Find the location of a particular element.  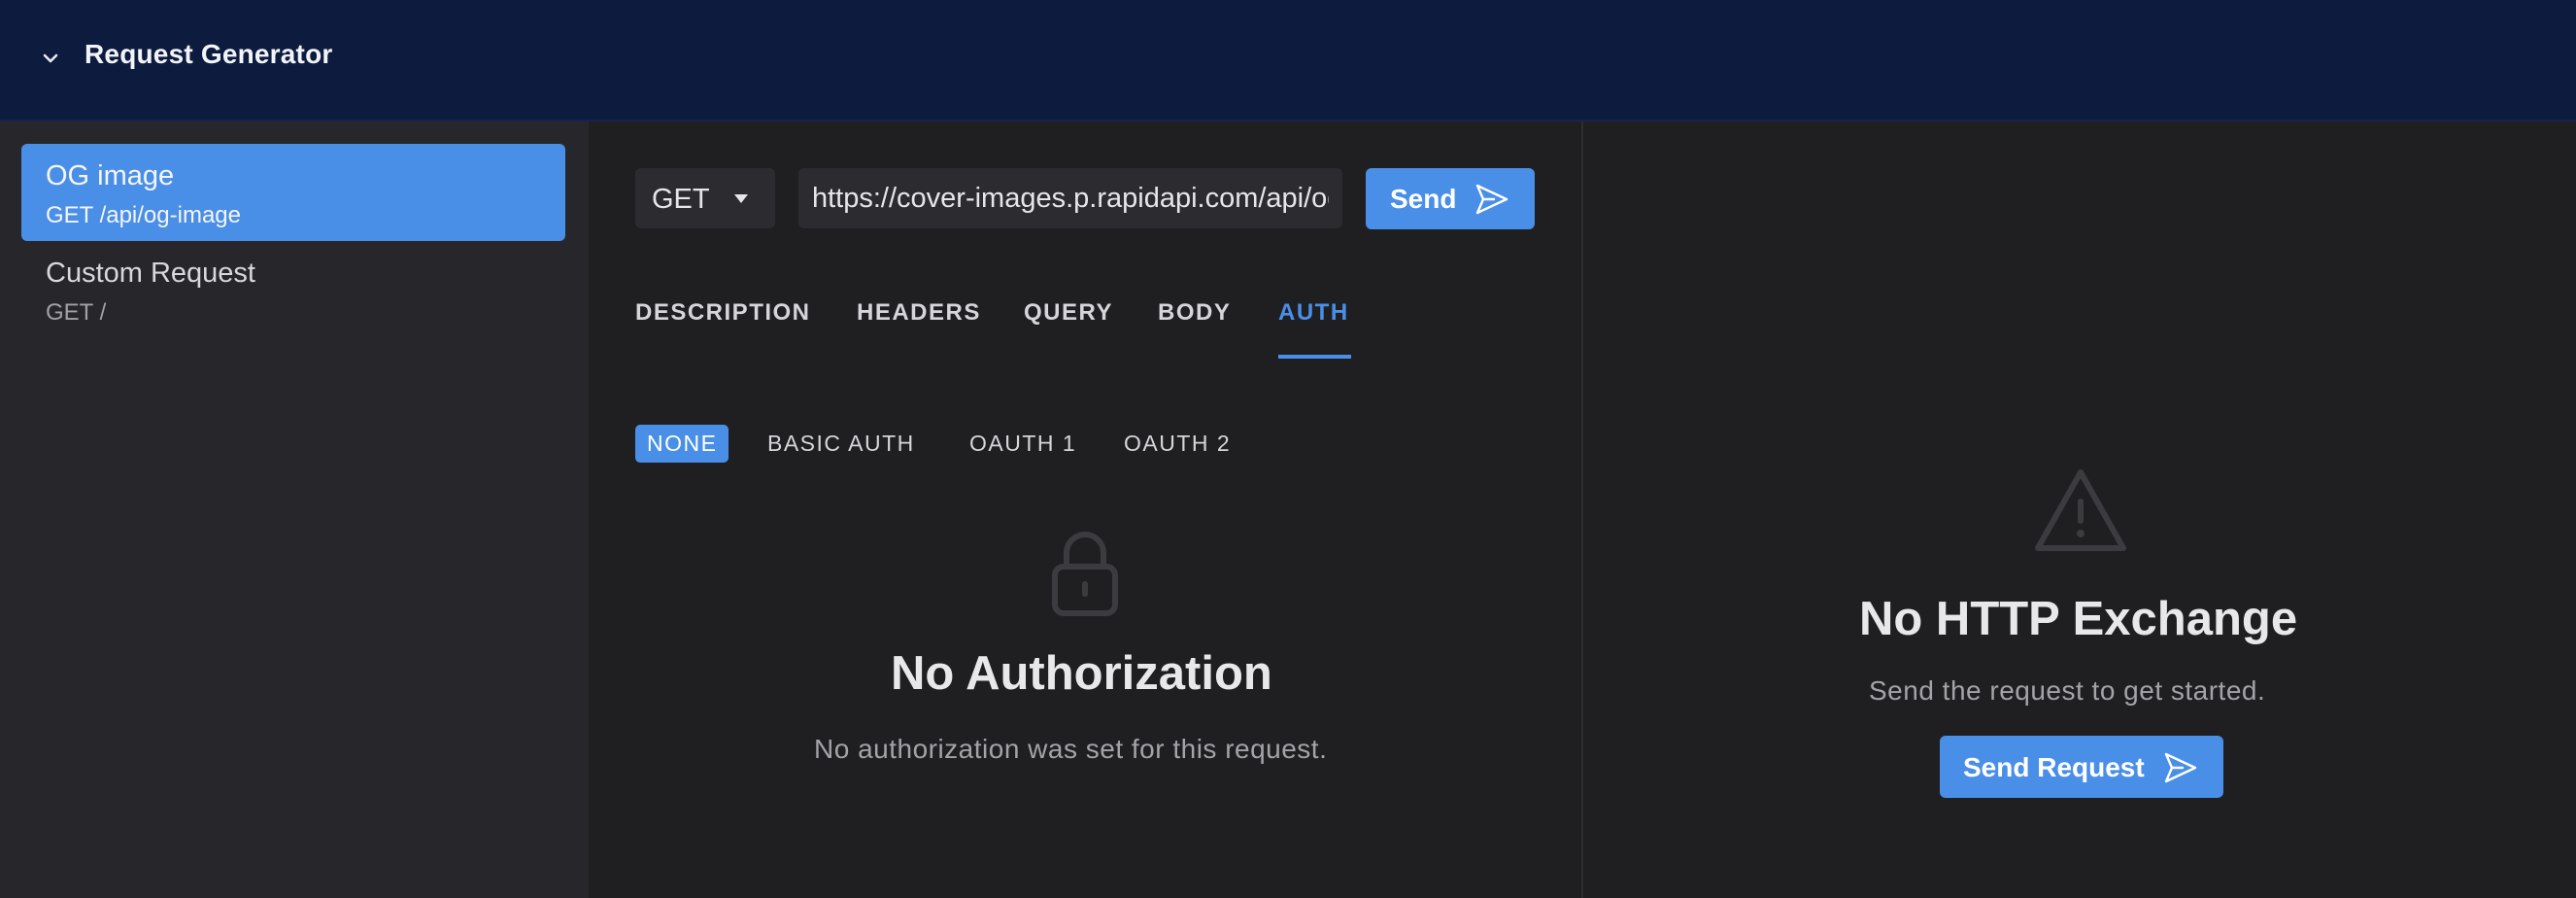

sidebar-item-name: OG image is located at coordinates (110, 175).